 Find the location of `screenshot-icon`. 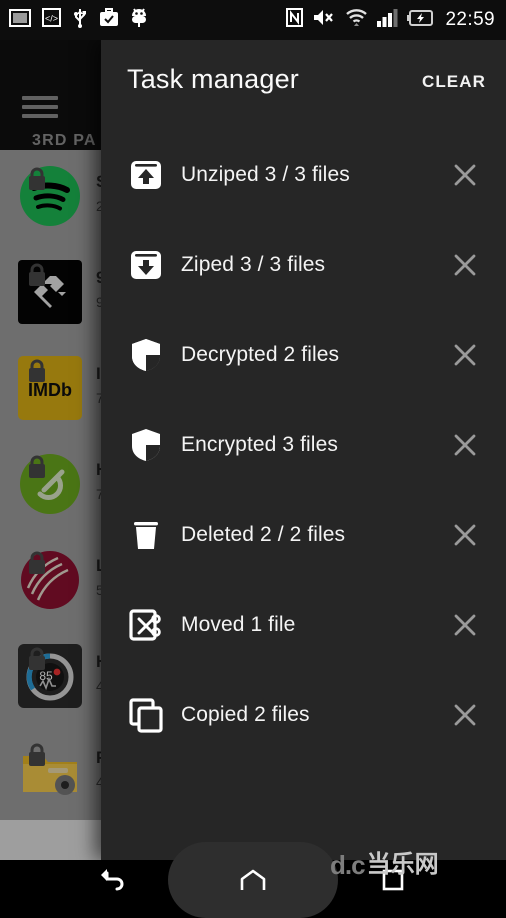

screenshot-icon is located at coordinates (20, 20).